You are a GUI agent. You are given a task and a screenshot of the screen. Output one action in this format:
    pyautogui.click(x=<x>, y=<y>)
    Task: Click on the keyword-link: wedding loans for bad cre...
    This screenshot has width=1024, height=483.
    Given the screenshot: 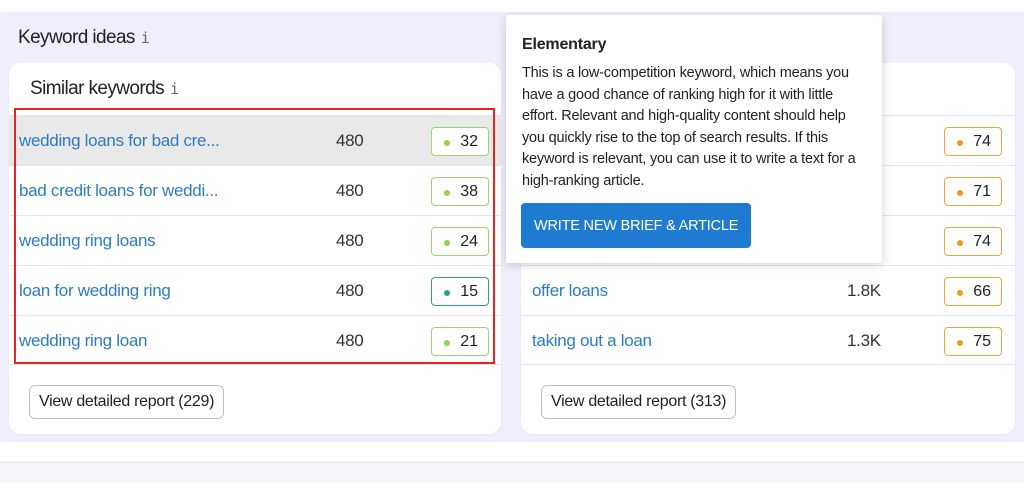 What is the action you would take?
    pyautogui.click(x=119, y=141)
    